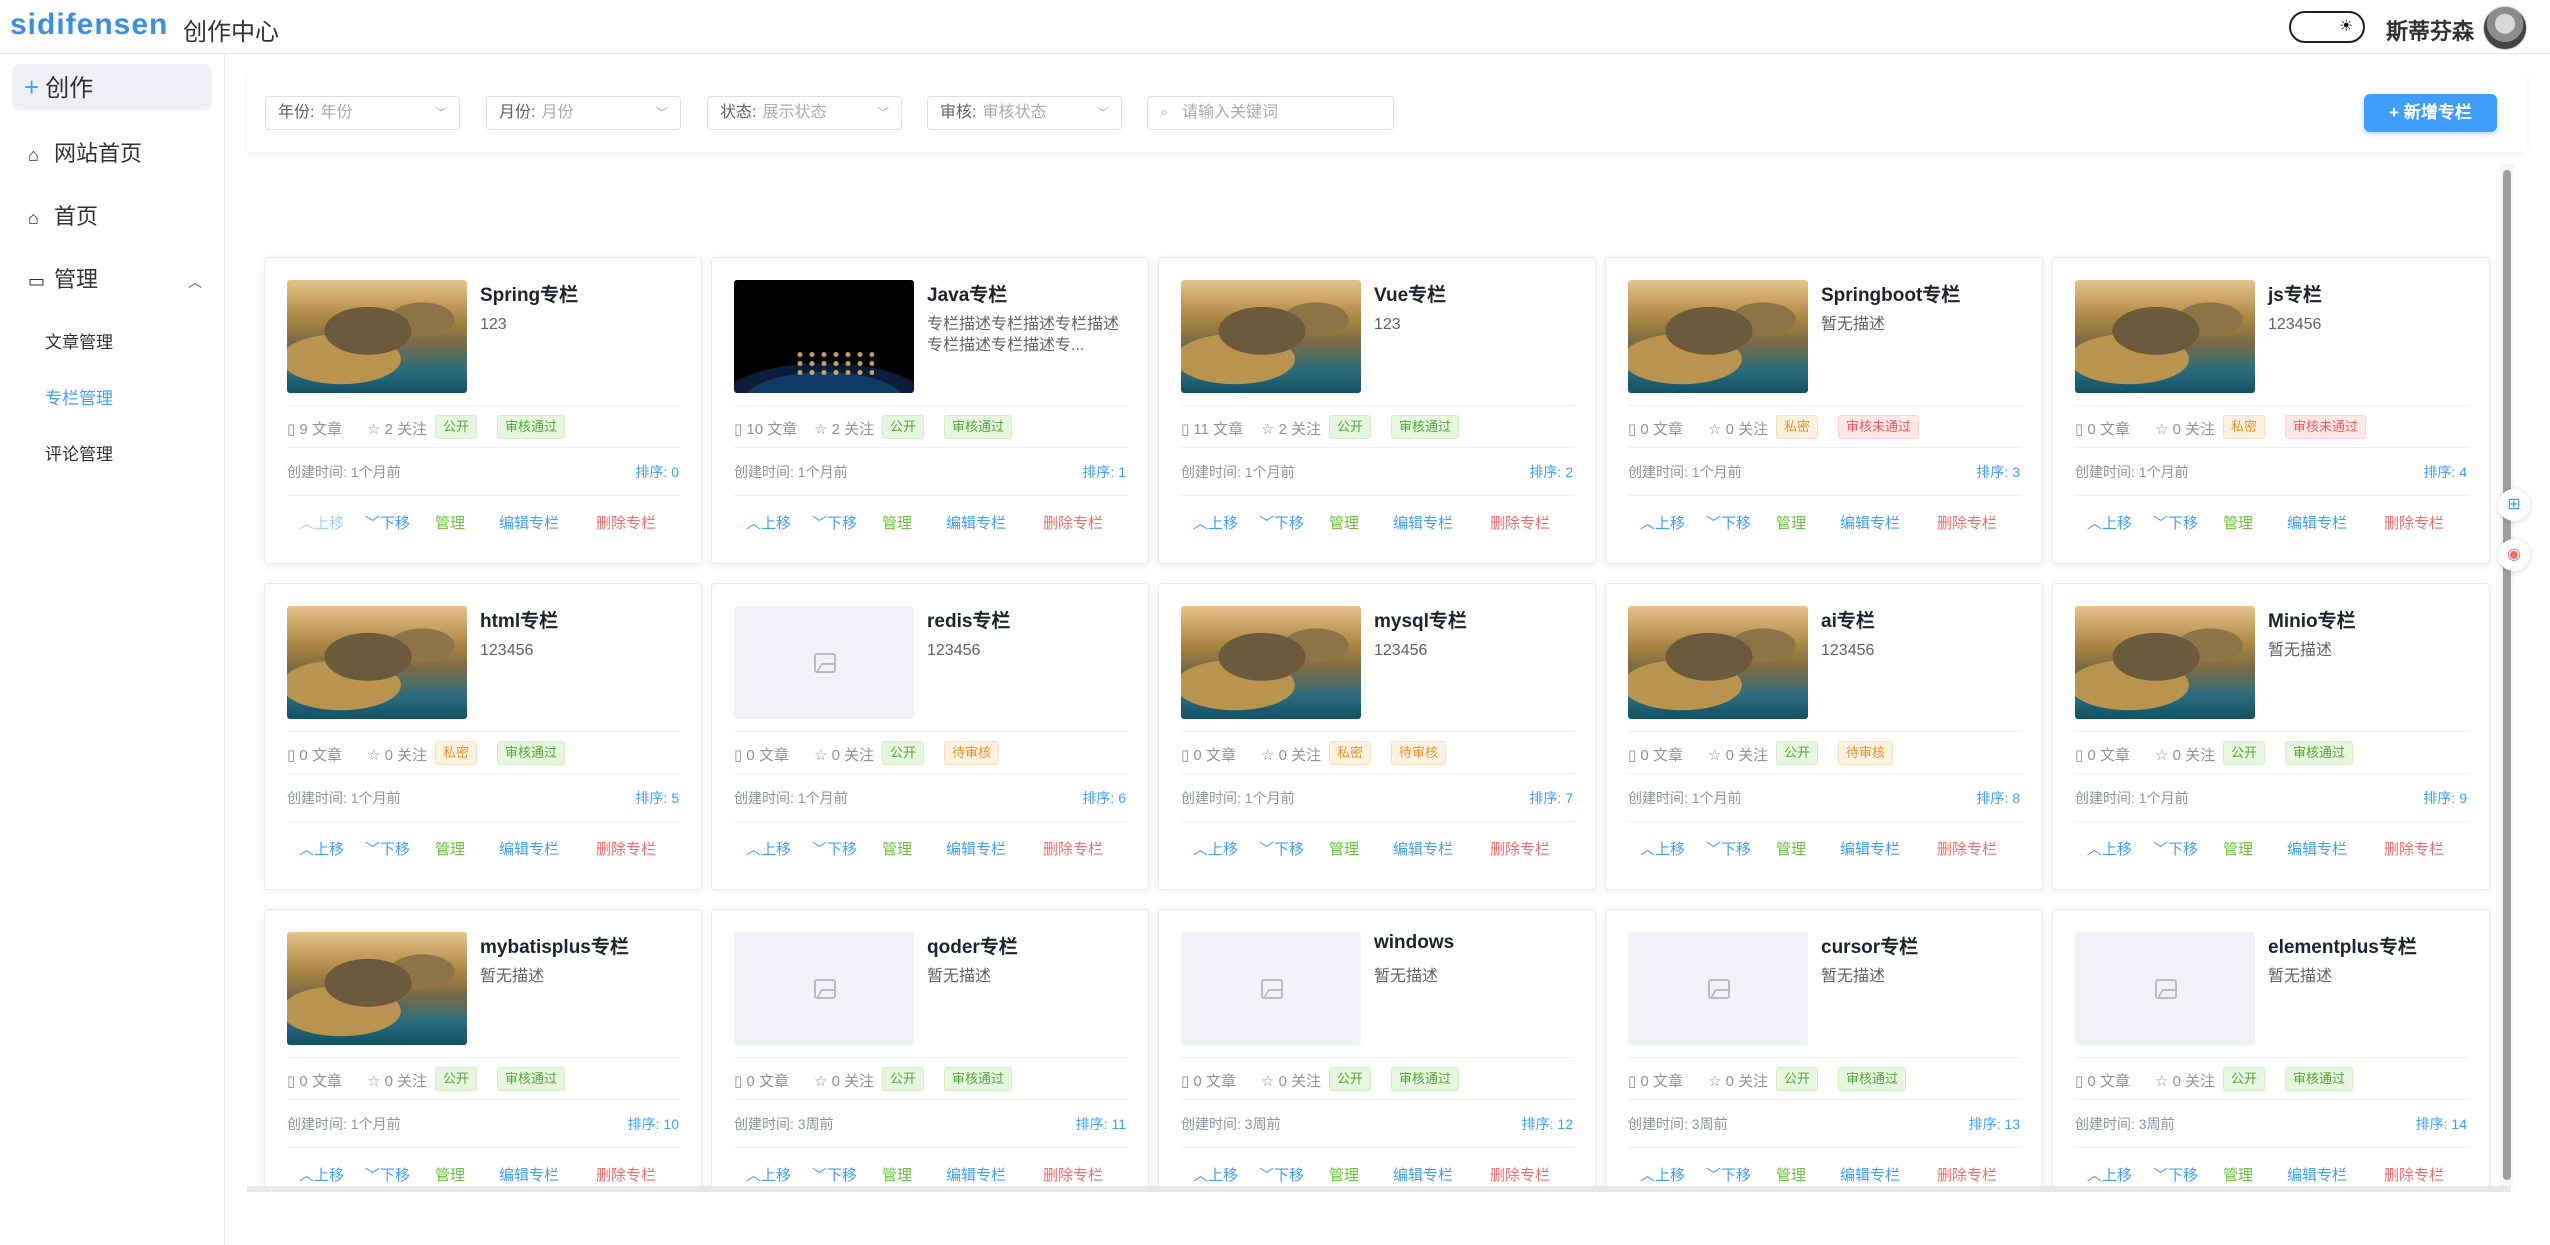 This screenshot has width=2550, height=1245. What do you see at coordinates (2430, 30) in the screenshot?
I see `username: 斯蒂芬森` at bounding box center [2430, 30].